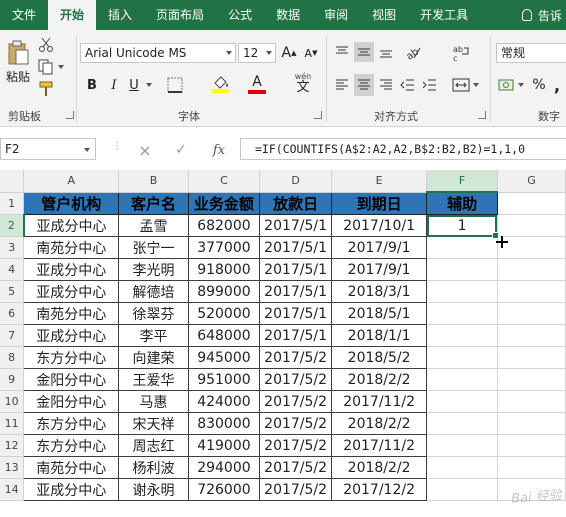  What do you see at coordinates (70, 115) in the screenshot?
I see `clipboard-launcher-icon` at bounding box center [70, 115].